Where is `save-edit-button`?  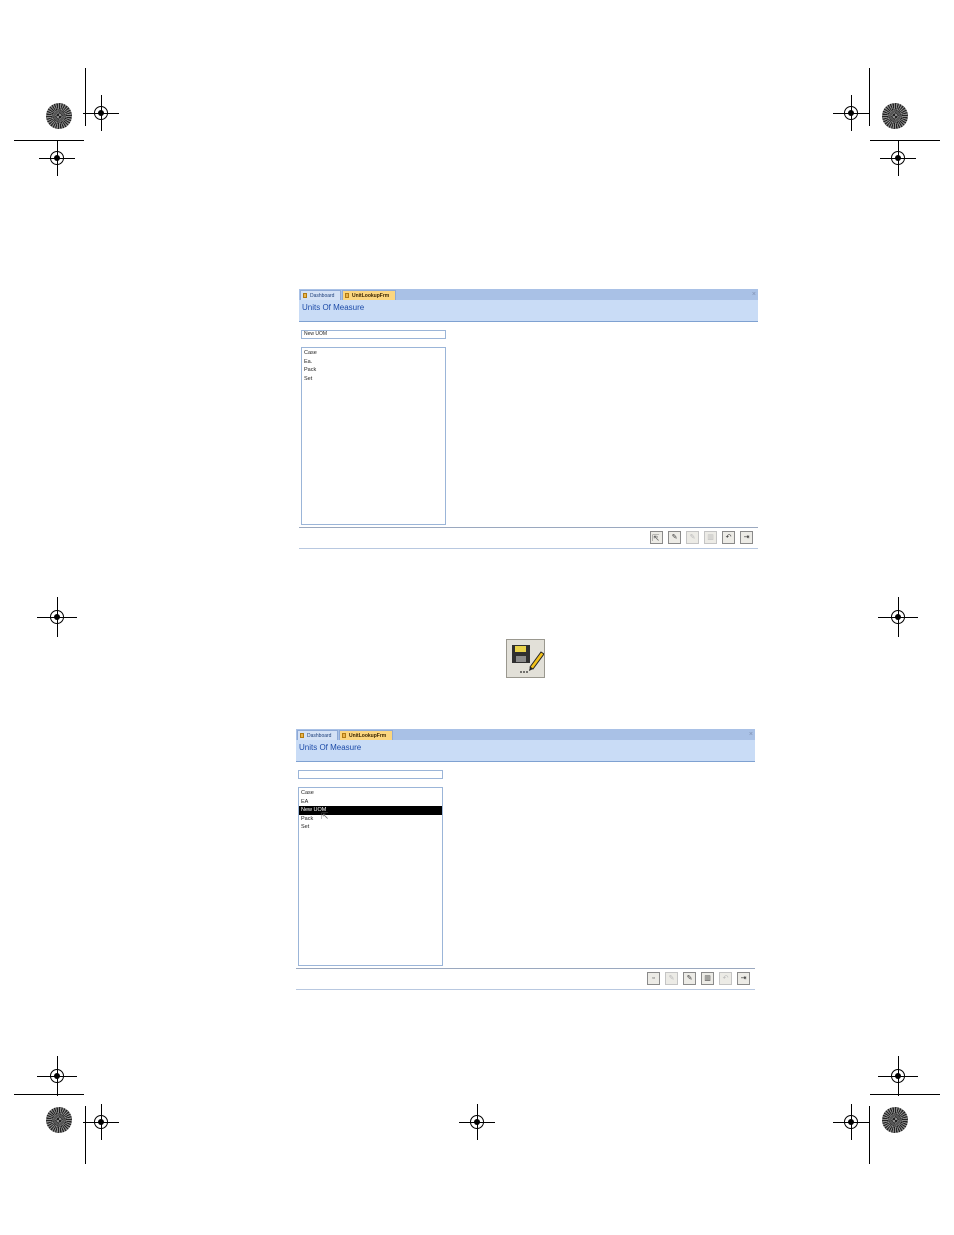
save-edit-button is located at coordinates (525, 658).